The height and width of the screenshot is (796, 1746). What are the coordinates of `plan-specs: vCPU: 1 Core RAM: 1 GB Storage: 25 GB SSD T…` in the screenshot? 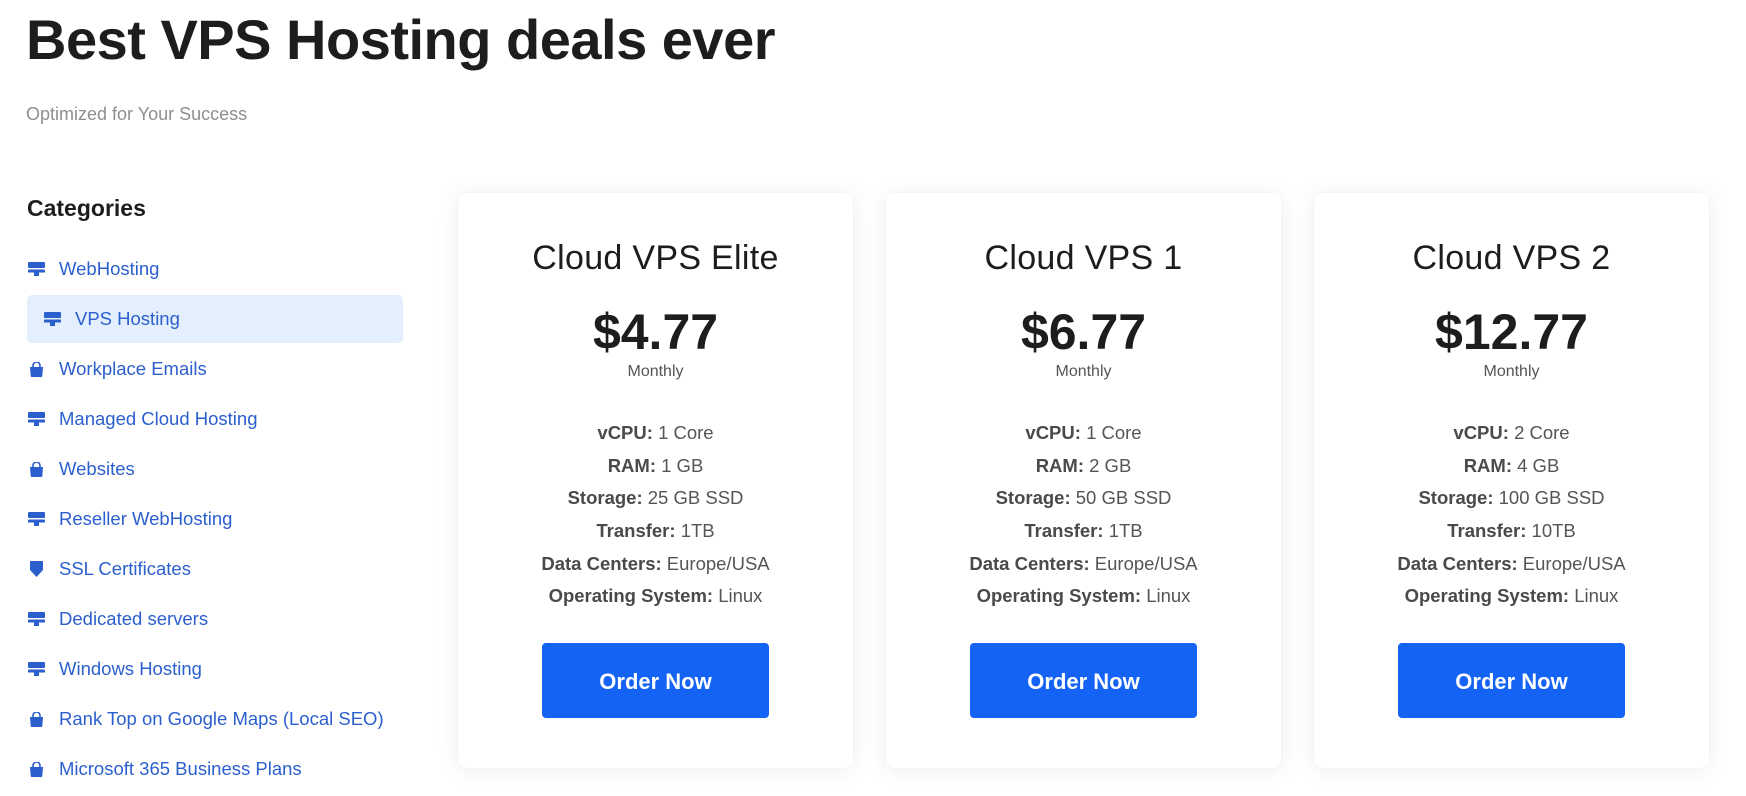 It's located at (655, 515).